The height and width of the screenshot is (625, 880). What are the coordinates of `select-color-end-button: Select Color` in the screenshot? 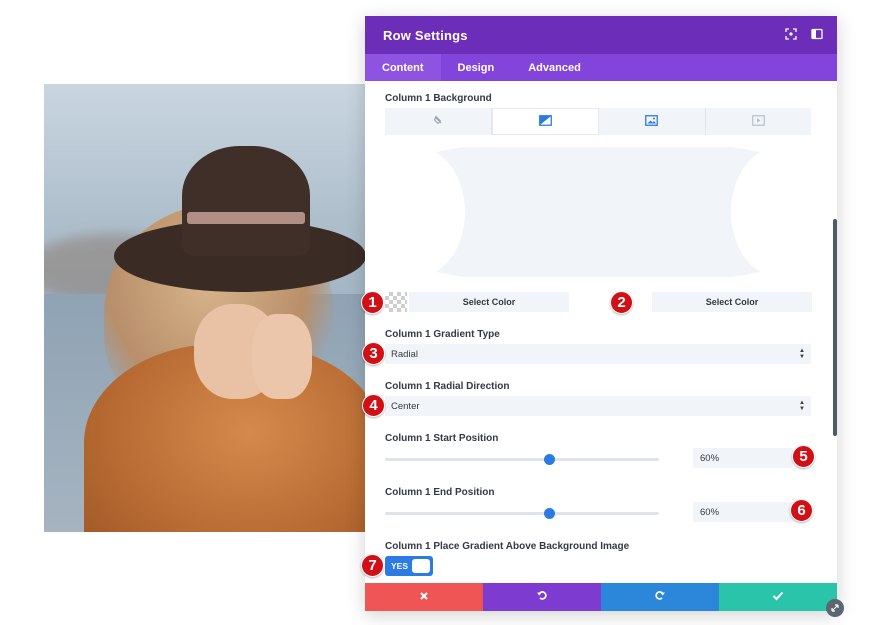 It's located at (732, 302).